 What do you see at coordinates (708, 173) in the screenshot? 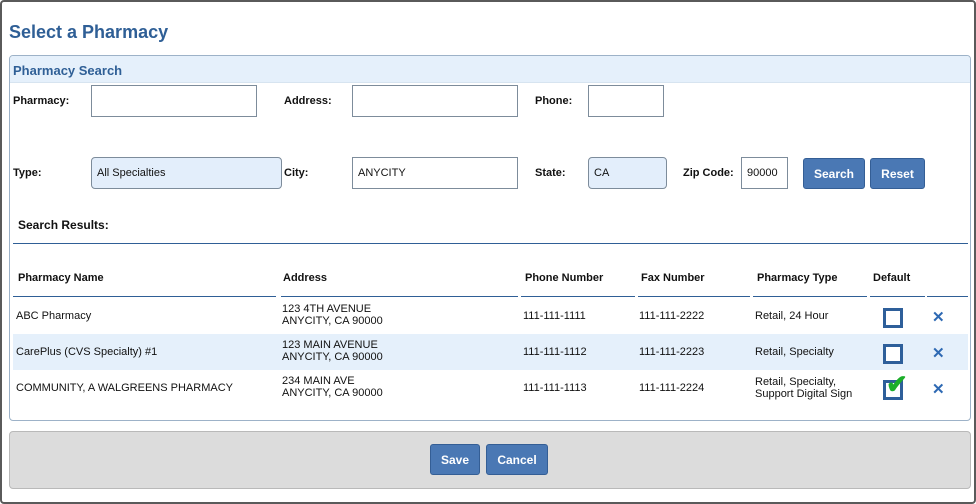
I see `zip-label: Zip Code:` at bounding box center [708, 173].